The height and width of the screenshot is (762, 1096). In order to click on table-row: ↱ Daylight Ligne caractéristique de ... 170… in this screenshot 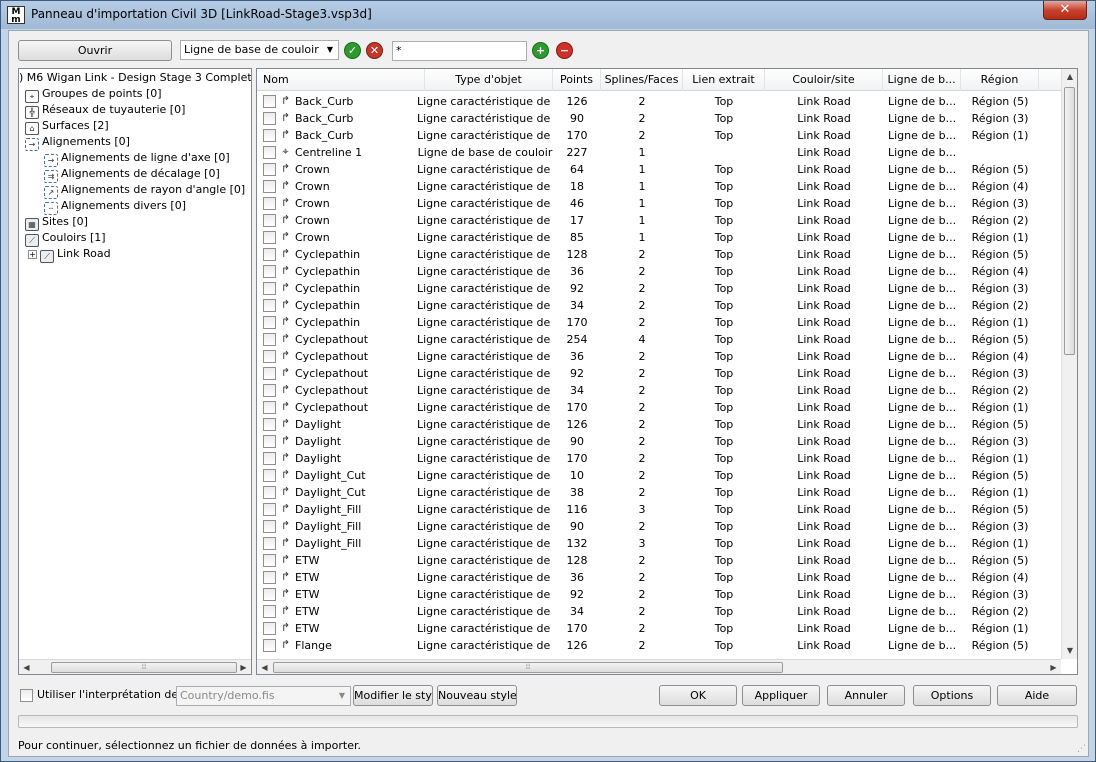, I will do `click(659, 458)`.